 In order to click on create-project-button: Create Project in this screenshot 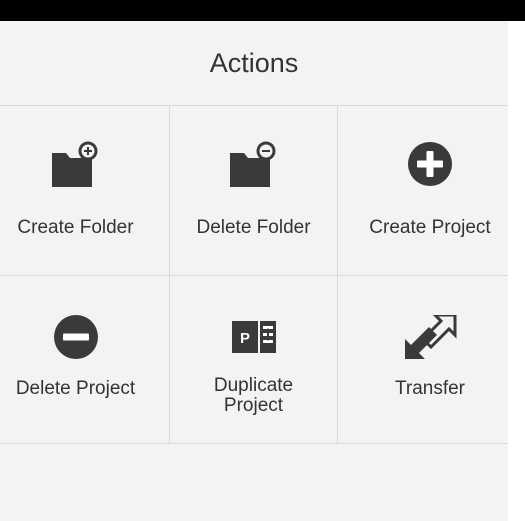, I will do `click(423, 191)`.